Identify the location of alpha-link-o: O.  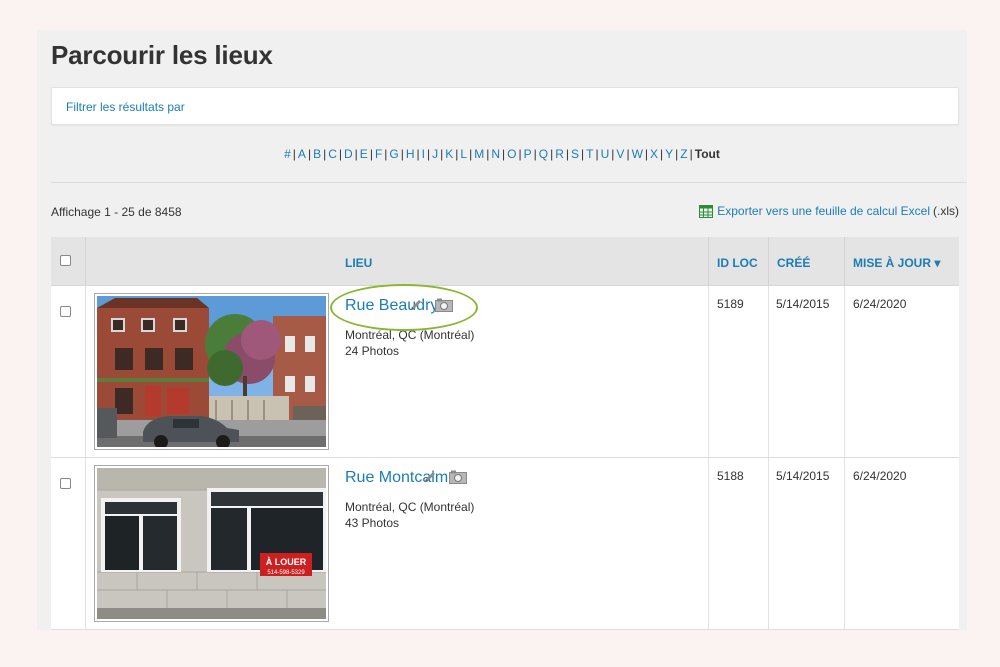
(511, 154).